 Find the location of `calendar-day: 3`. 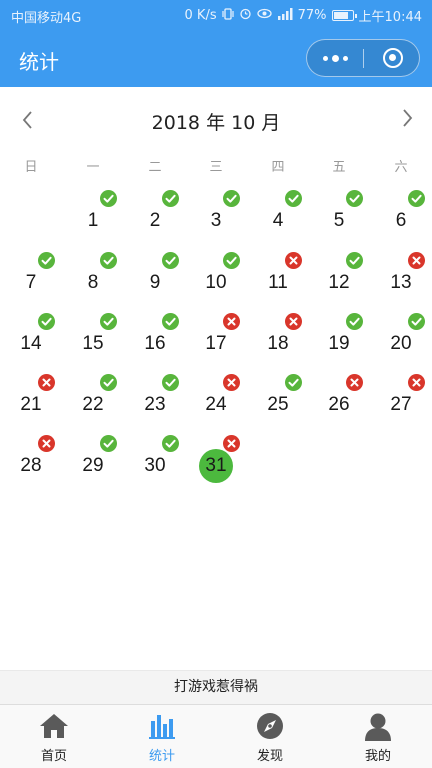

calendar-day: 3 is located at coordinates (217, 217).